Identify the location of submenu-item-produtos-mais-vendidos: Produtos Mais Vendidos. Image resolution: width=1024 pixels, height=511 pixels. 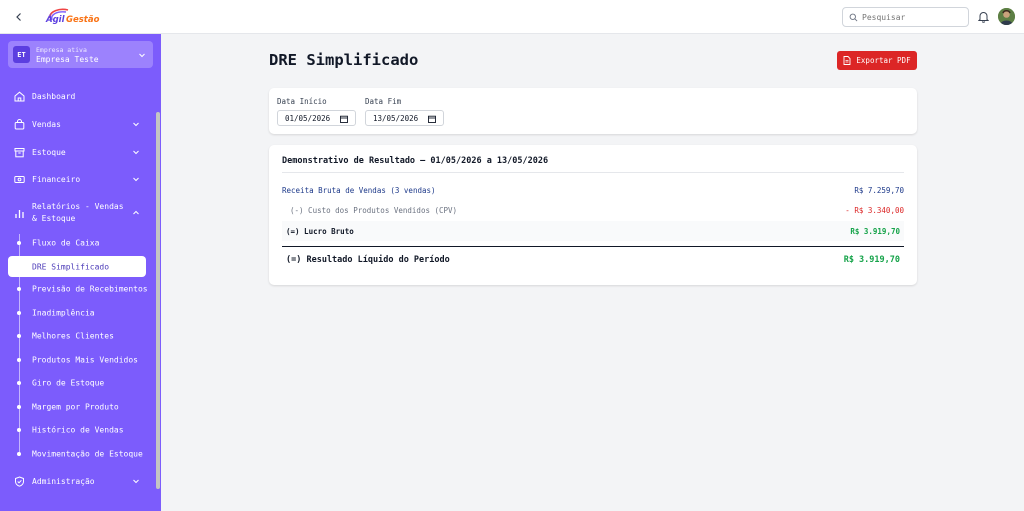
(80, 360).